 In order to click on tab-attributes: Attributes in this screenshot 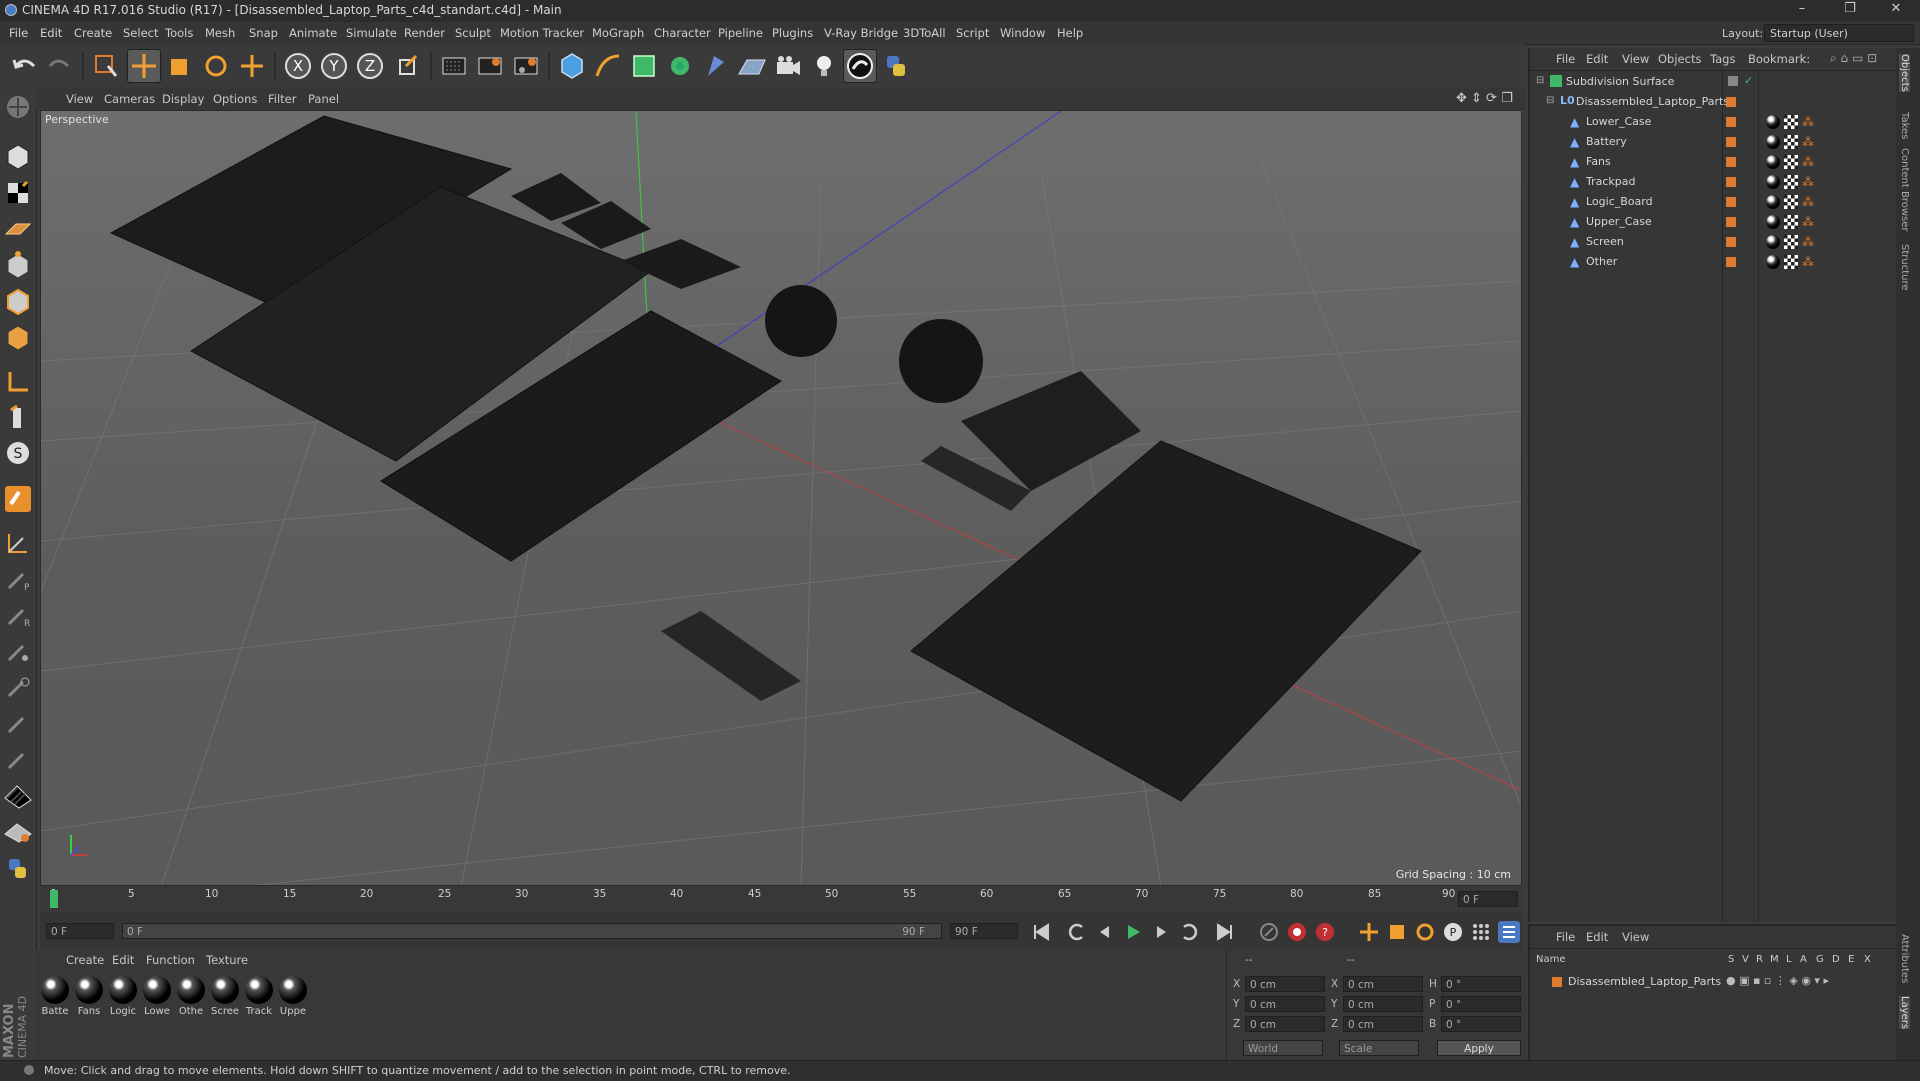, I will do `click(1904, 958)`.